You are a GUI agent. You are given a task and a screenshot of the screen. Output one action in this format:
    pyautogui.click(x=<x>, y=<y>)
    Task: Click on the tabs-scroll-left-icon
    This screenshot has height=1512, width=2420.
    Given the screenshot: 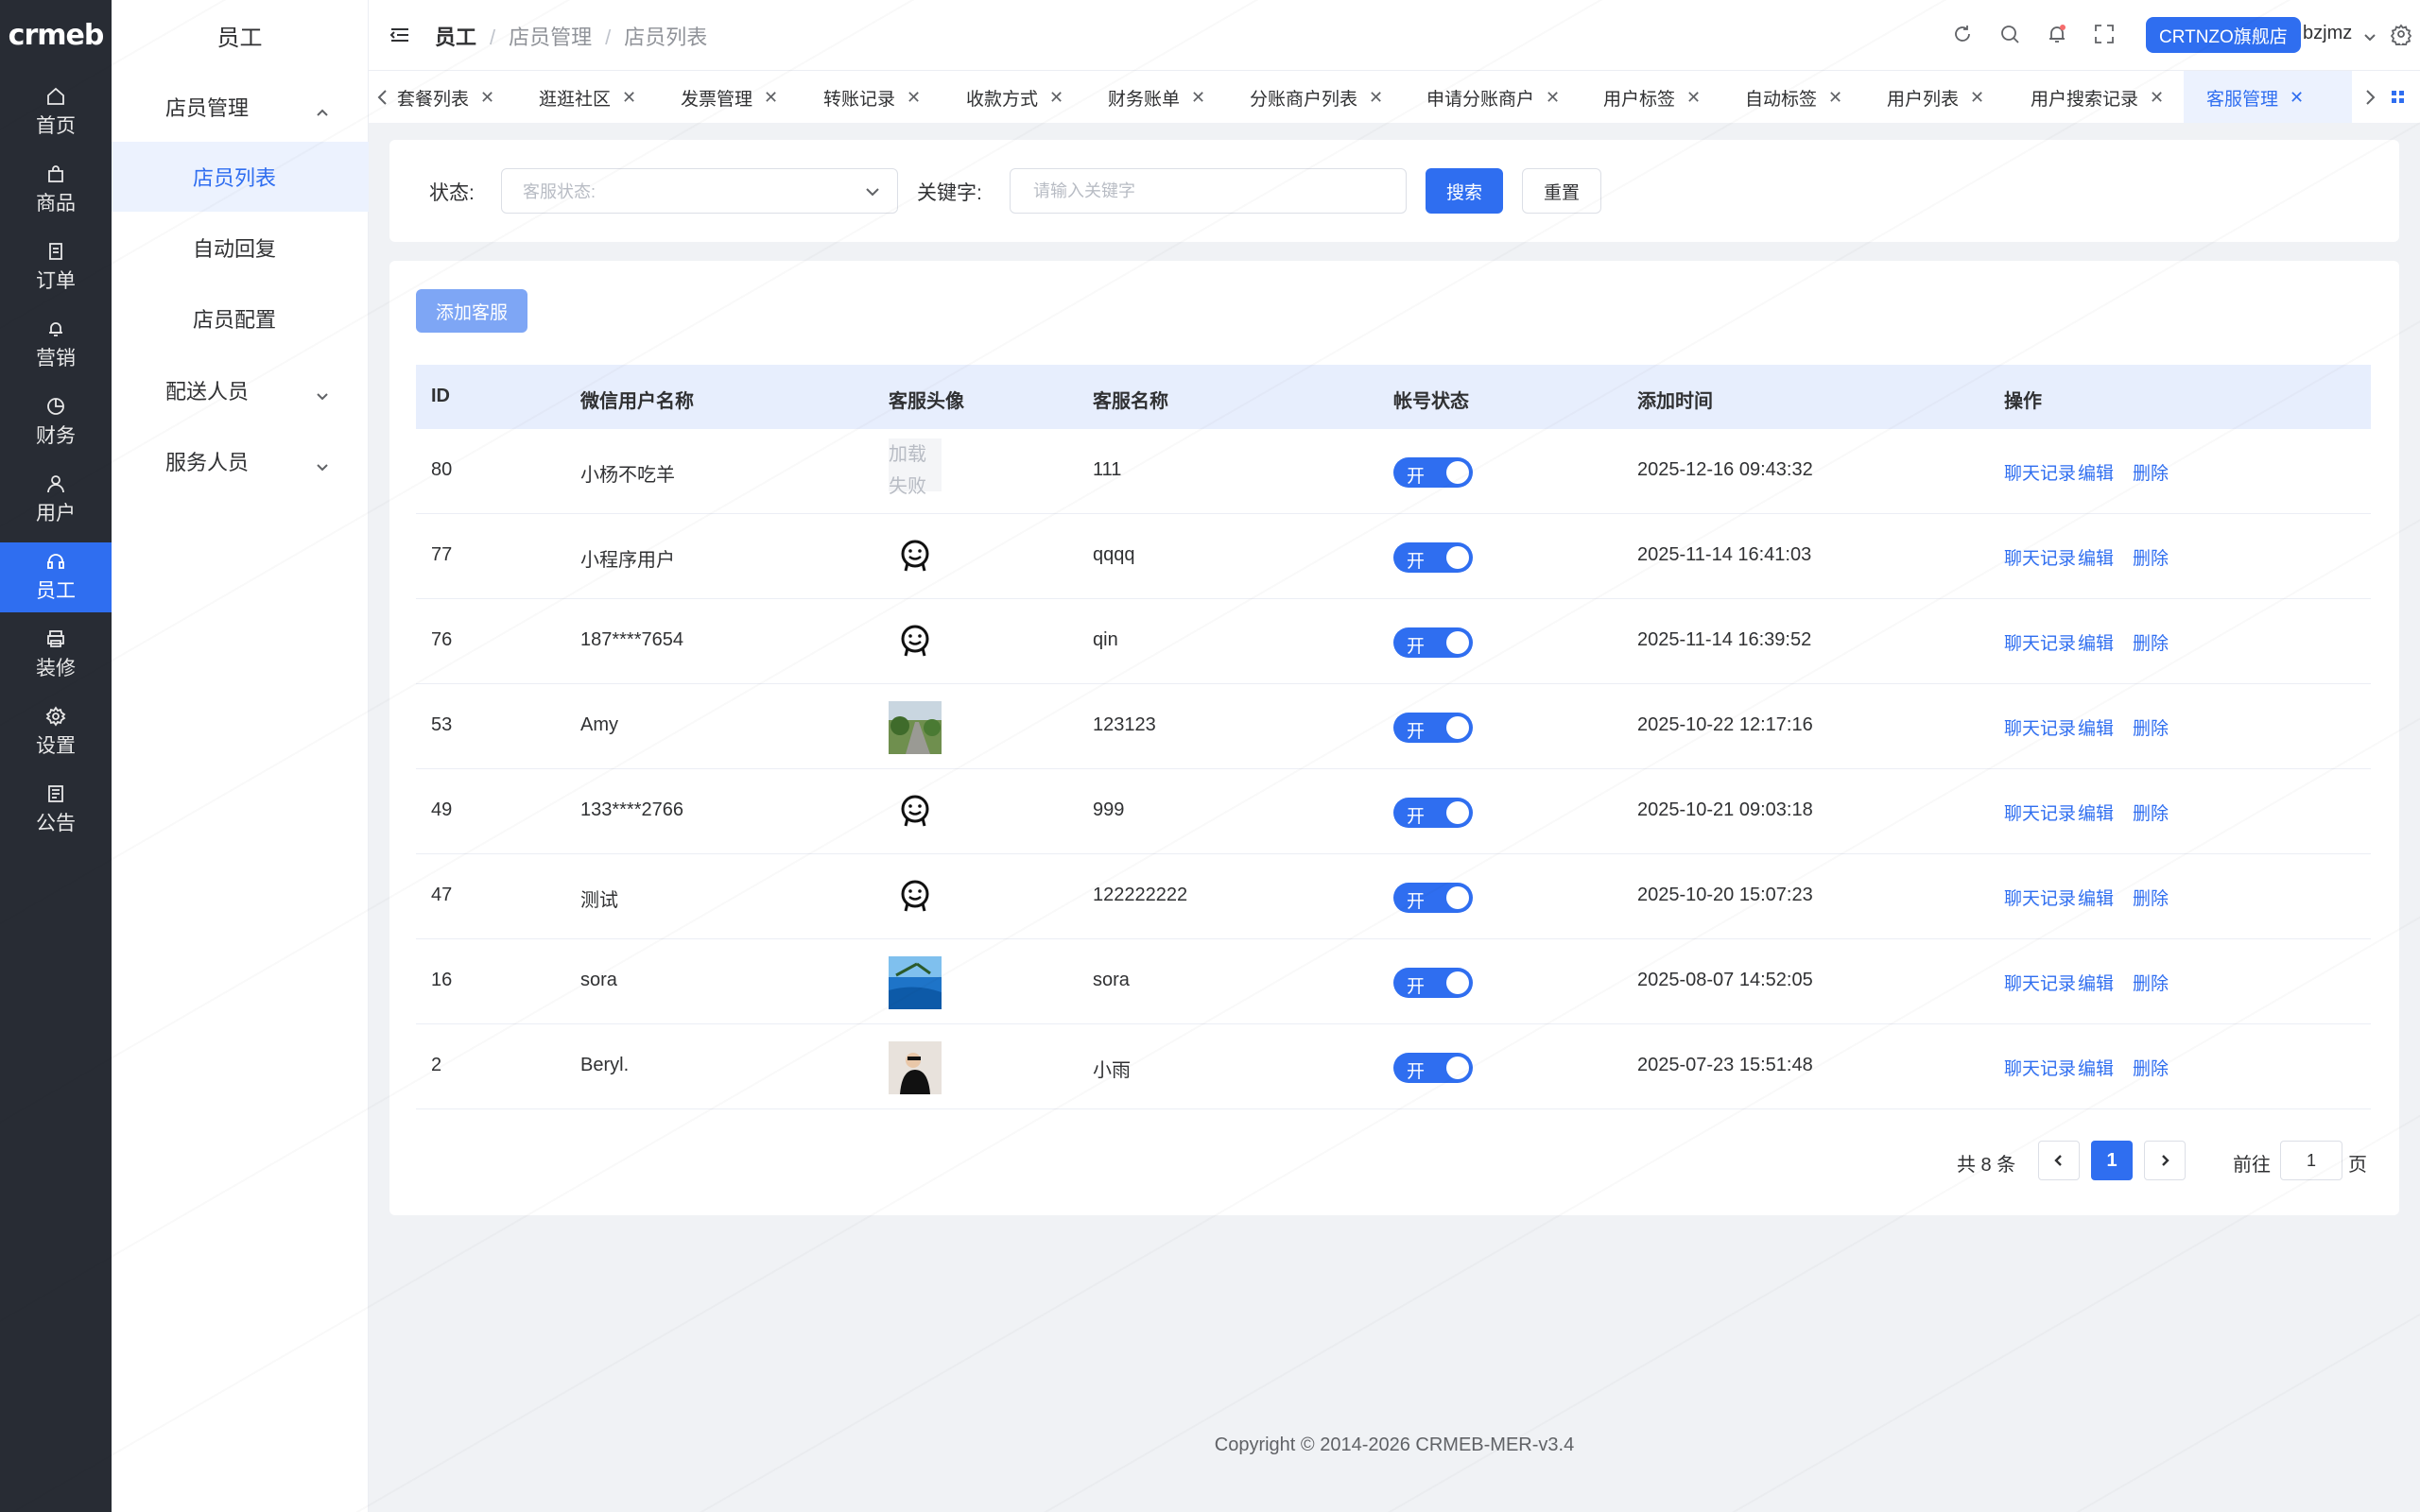 What is the action you would take?
    pyautogui.click(x=382, y=97)
    